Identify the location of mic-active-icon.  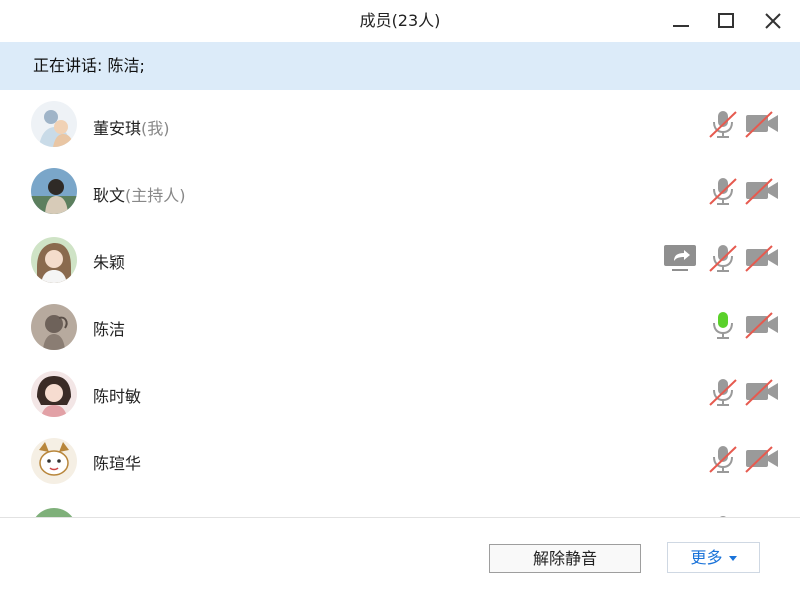
(723, 325).